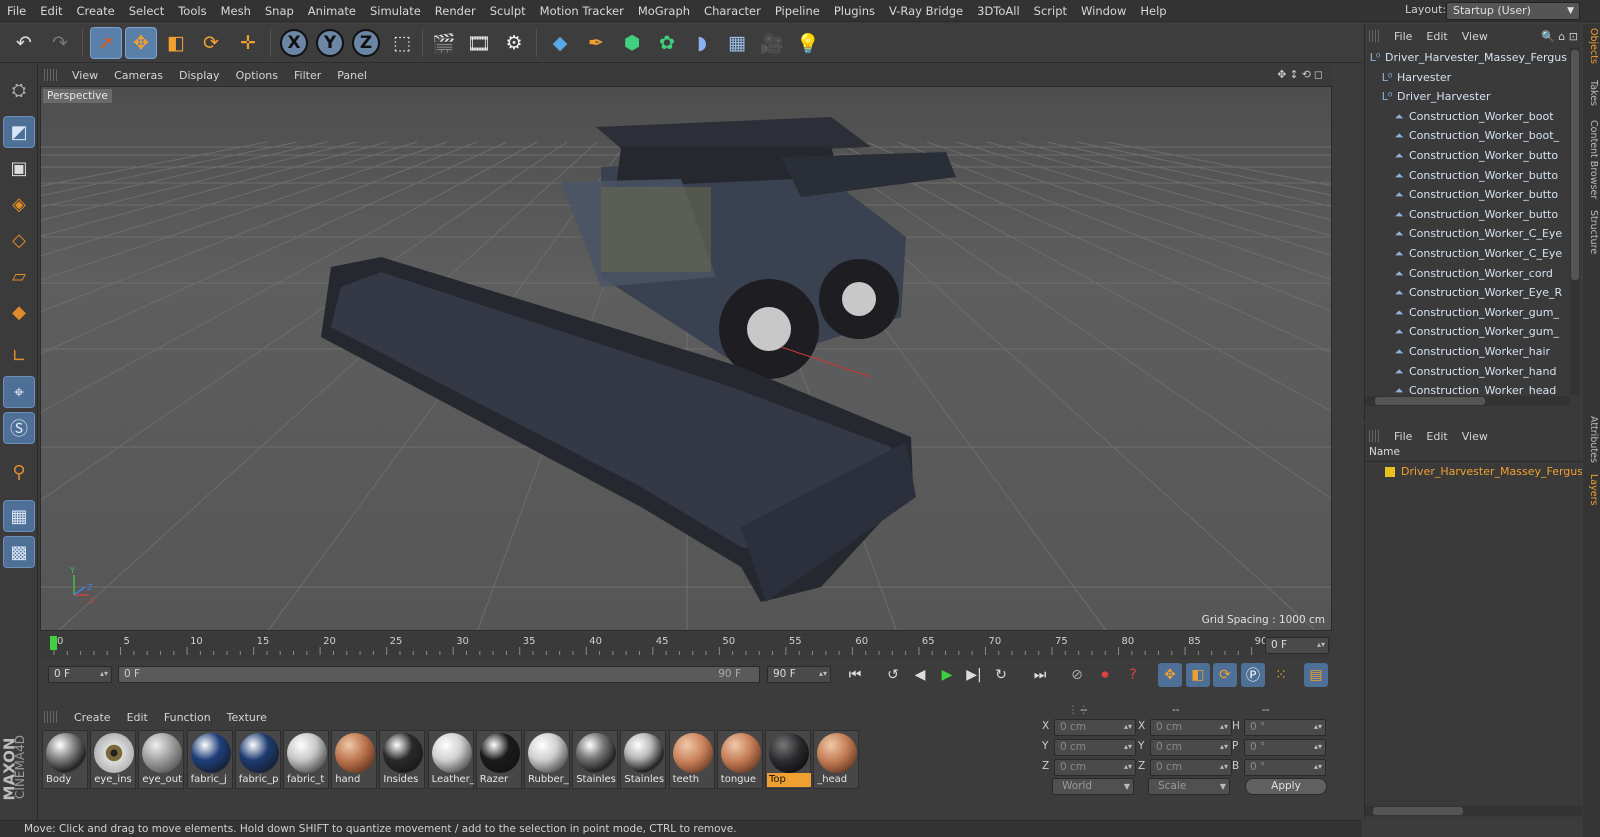  Describe the element at coordinates (1467, 372) in the screenshot. I see `object-tree-item: ⏶ Construction_Worker_hand` at that location.